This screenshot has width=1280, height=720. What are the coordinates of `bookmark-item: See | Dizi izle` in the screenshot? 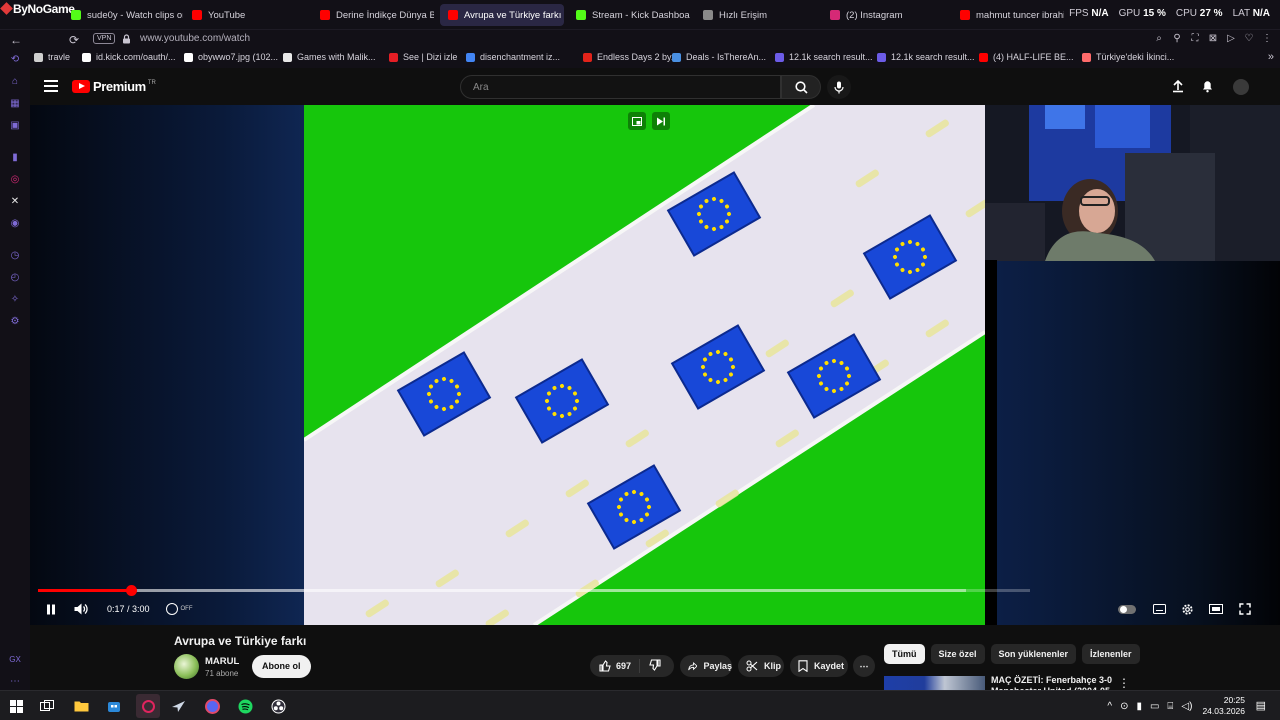 It's located at (423, 57).